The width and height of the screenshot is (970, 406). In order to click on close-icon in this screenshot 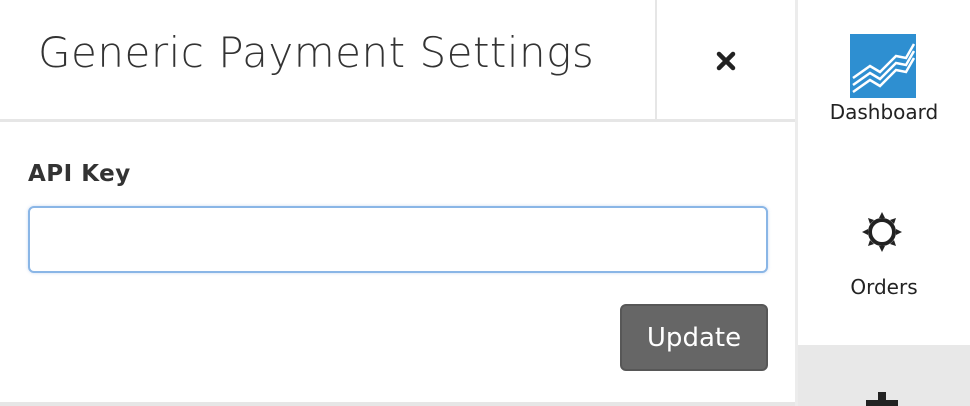, I will do `click(726, 61)`.